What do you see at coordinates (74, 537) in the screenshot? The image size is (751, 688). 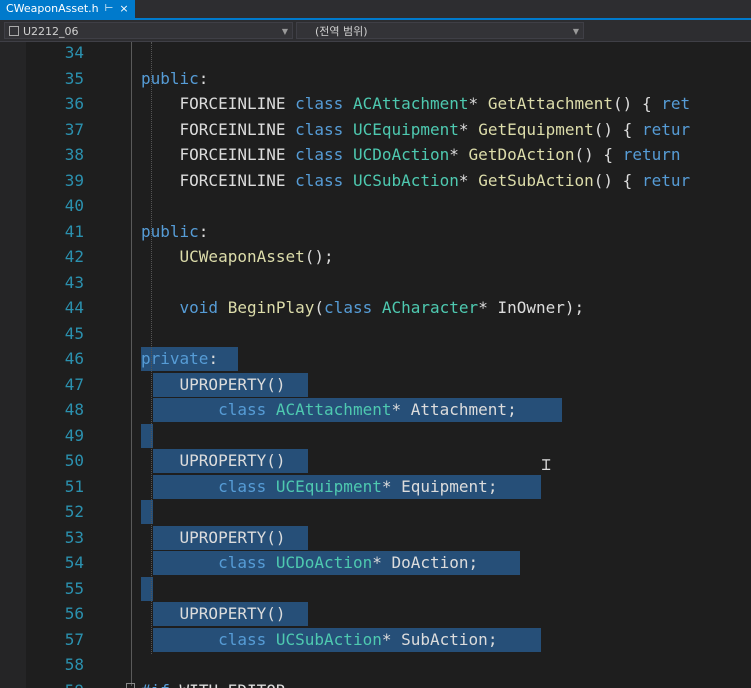 I see `line-number: 53` at bounding box center [74, 537].